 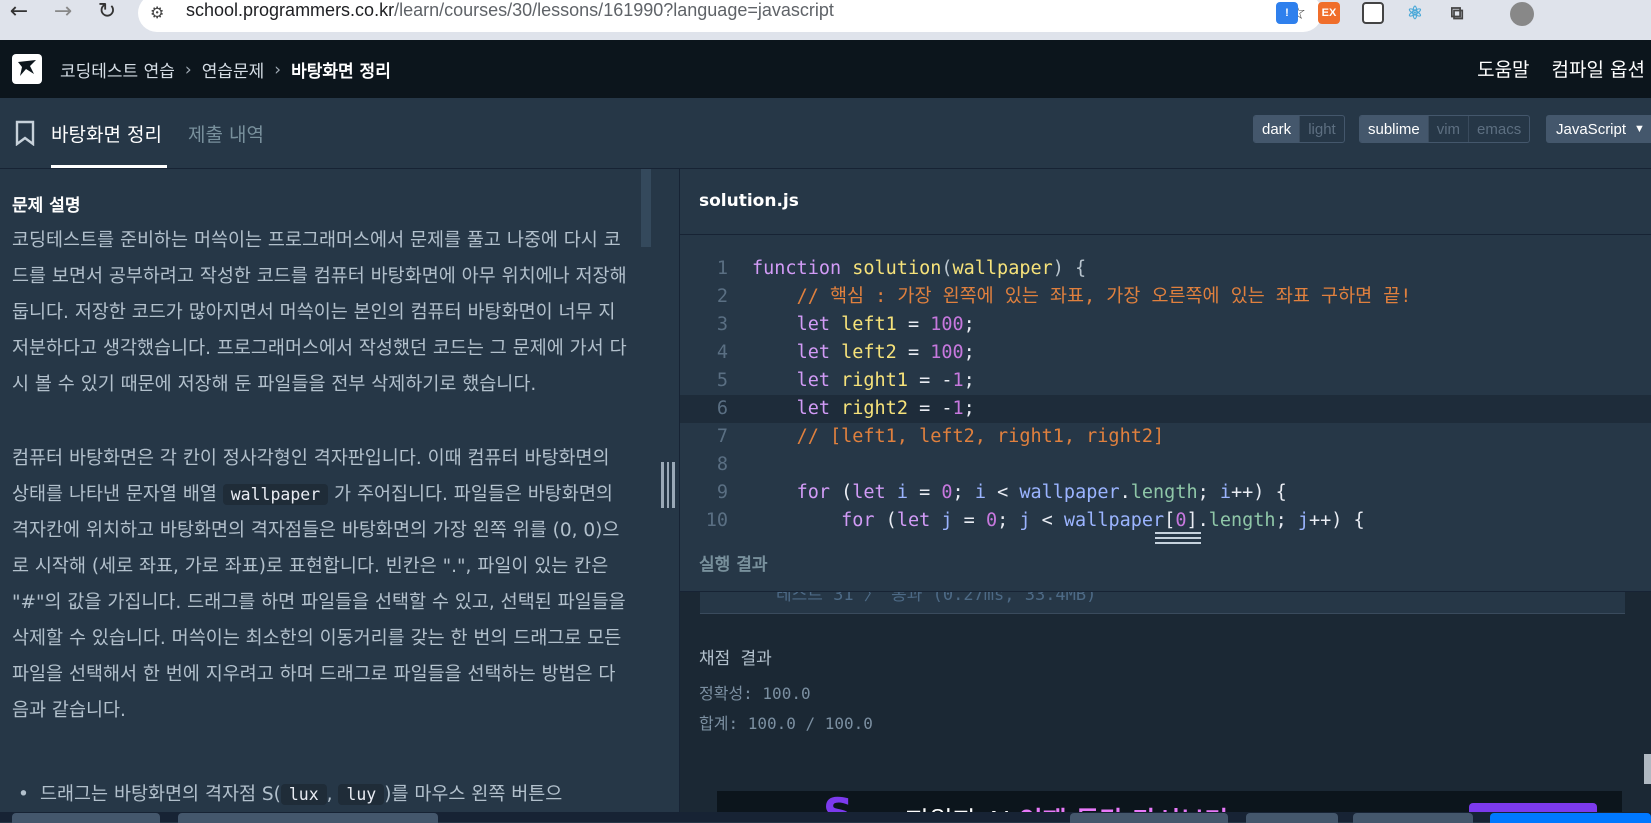 I want to click on back-arrow-icon: ←, so click(x=19, y=13).